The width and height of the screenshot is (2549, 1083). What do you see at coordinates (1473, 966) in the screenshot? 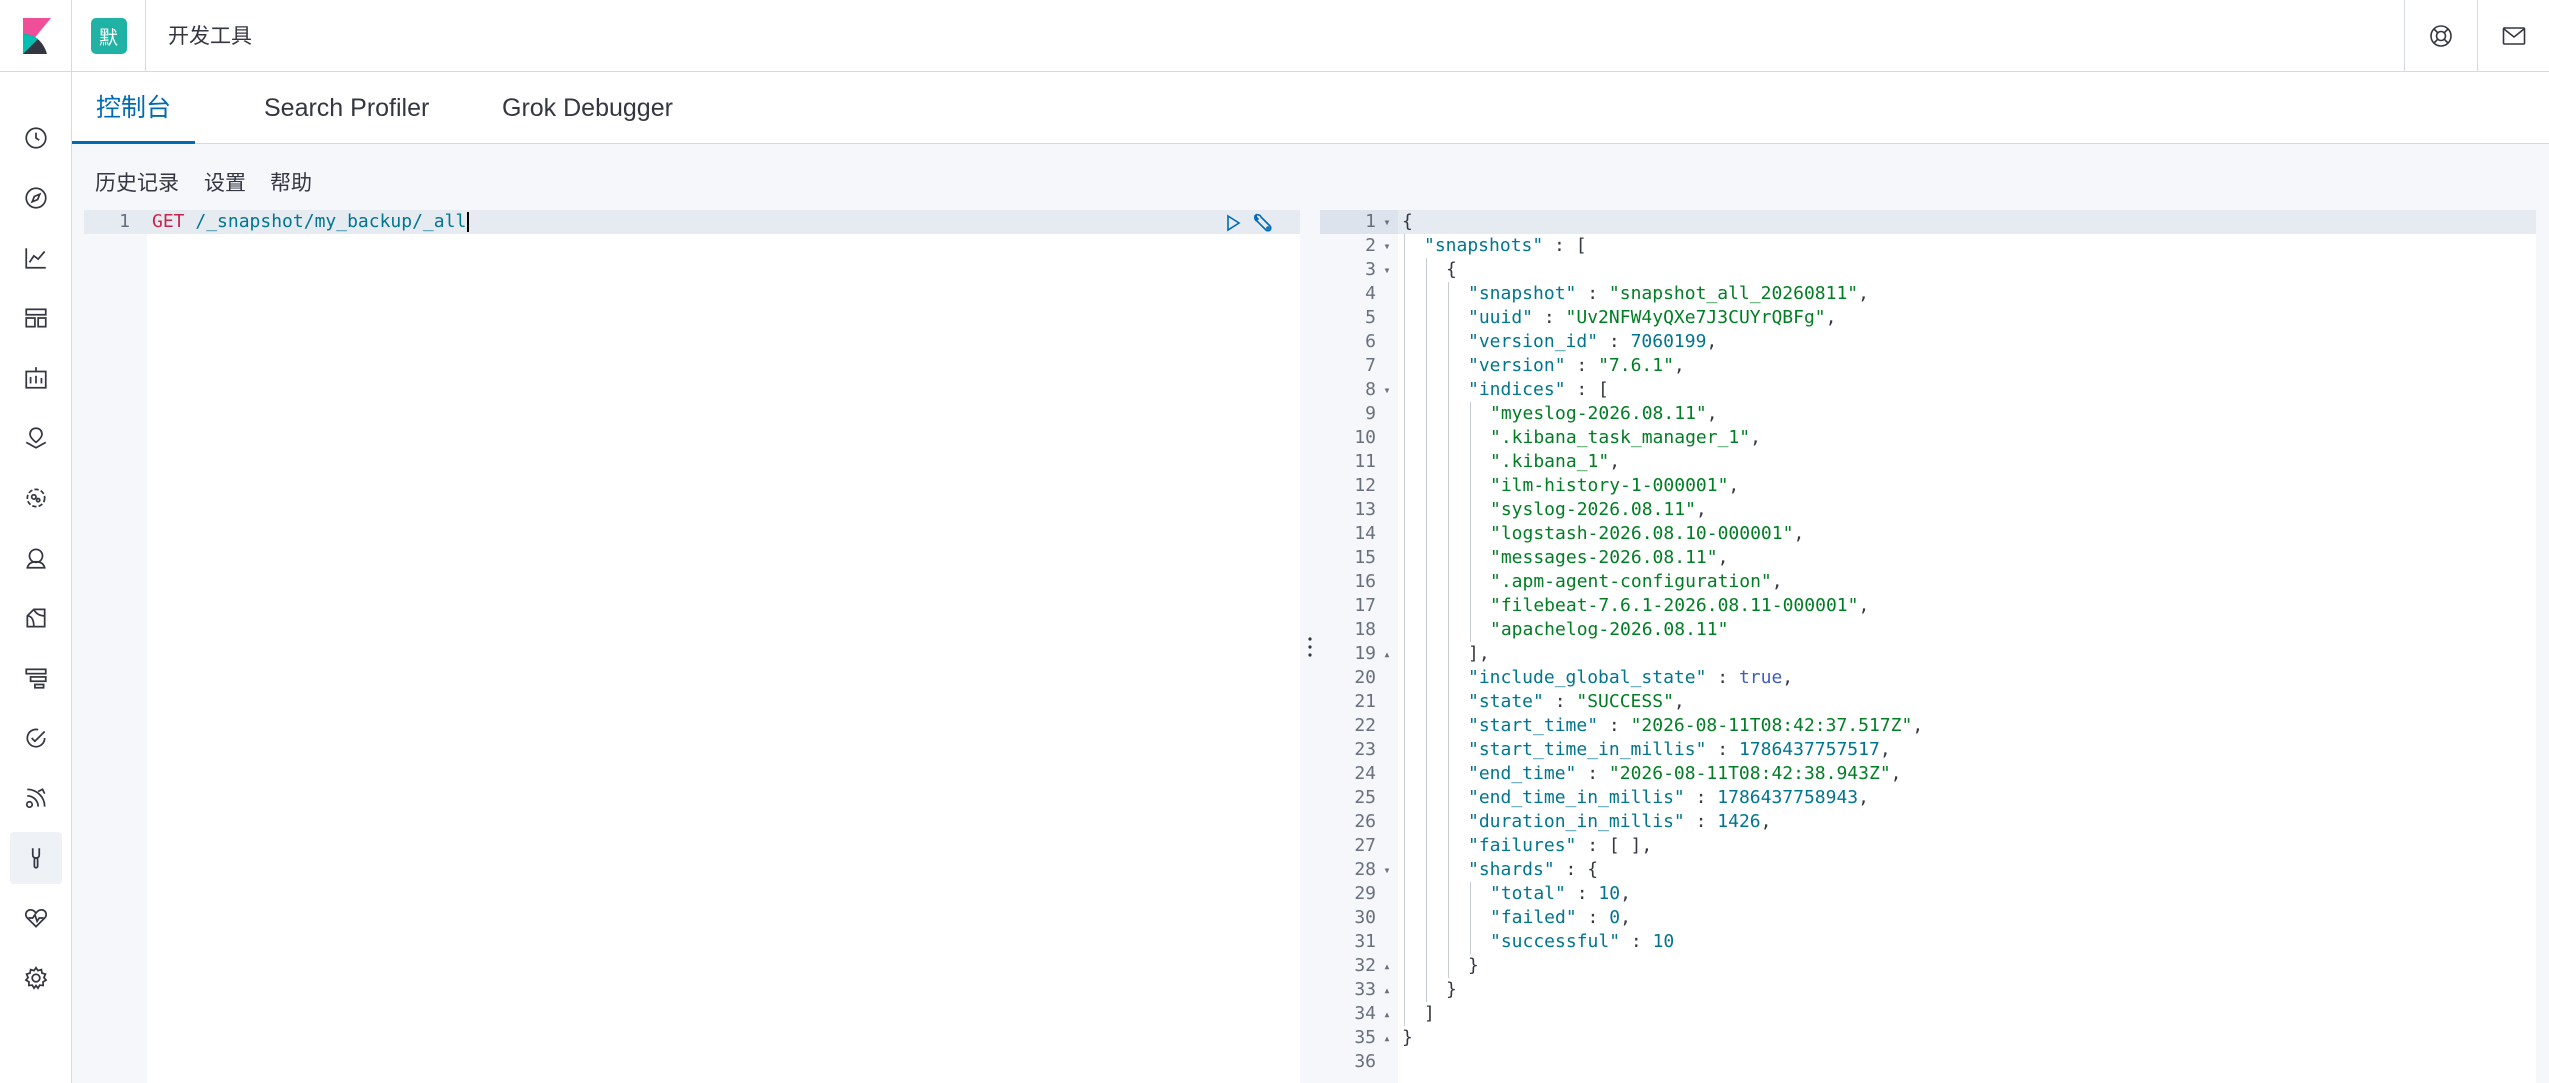
I see `response-code: }` at bounding box center [1473, 966].